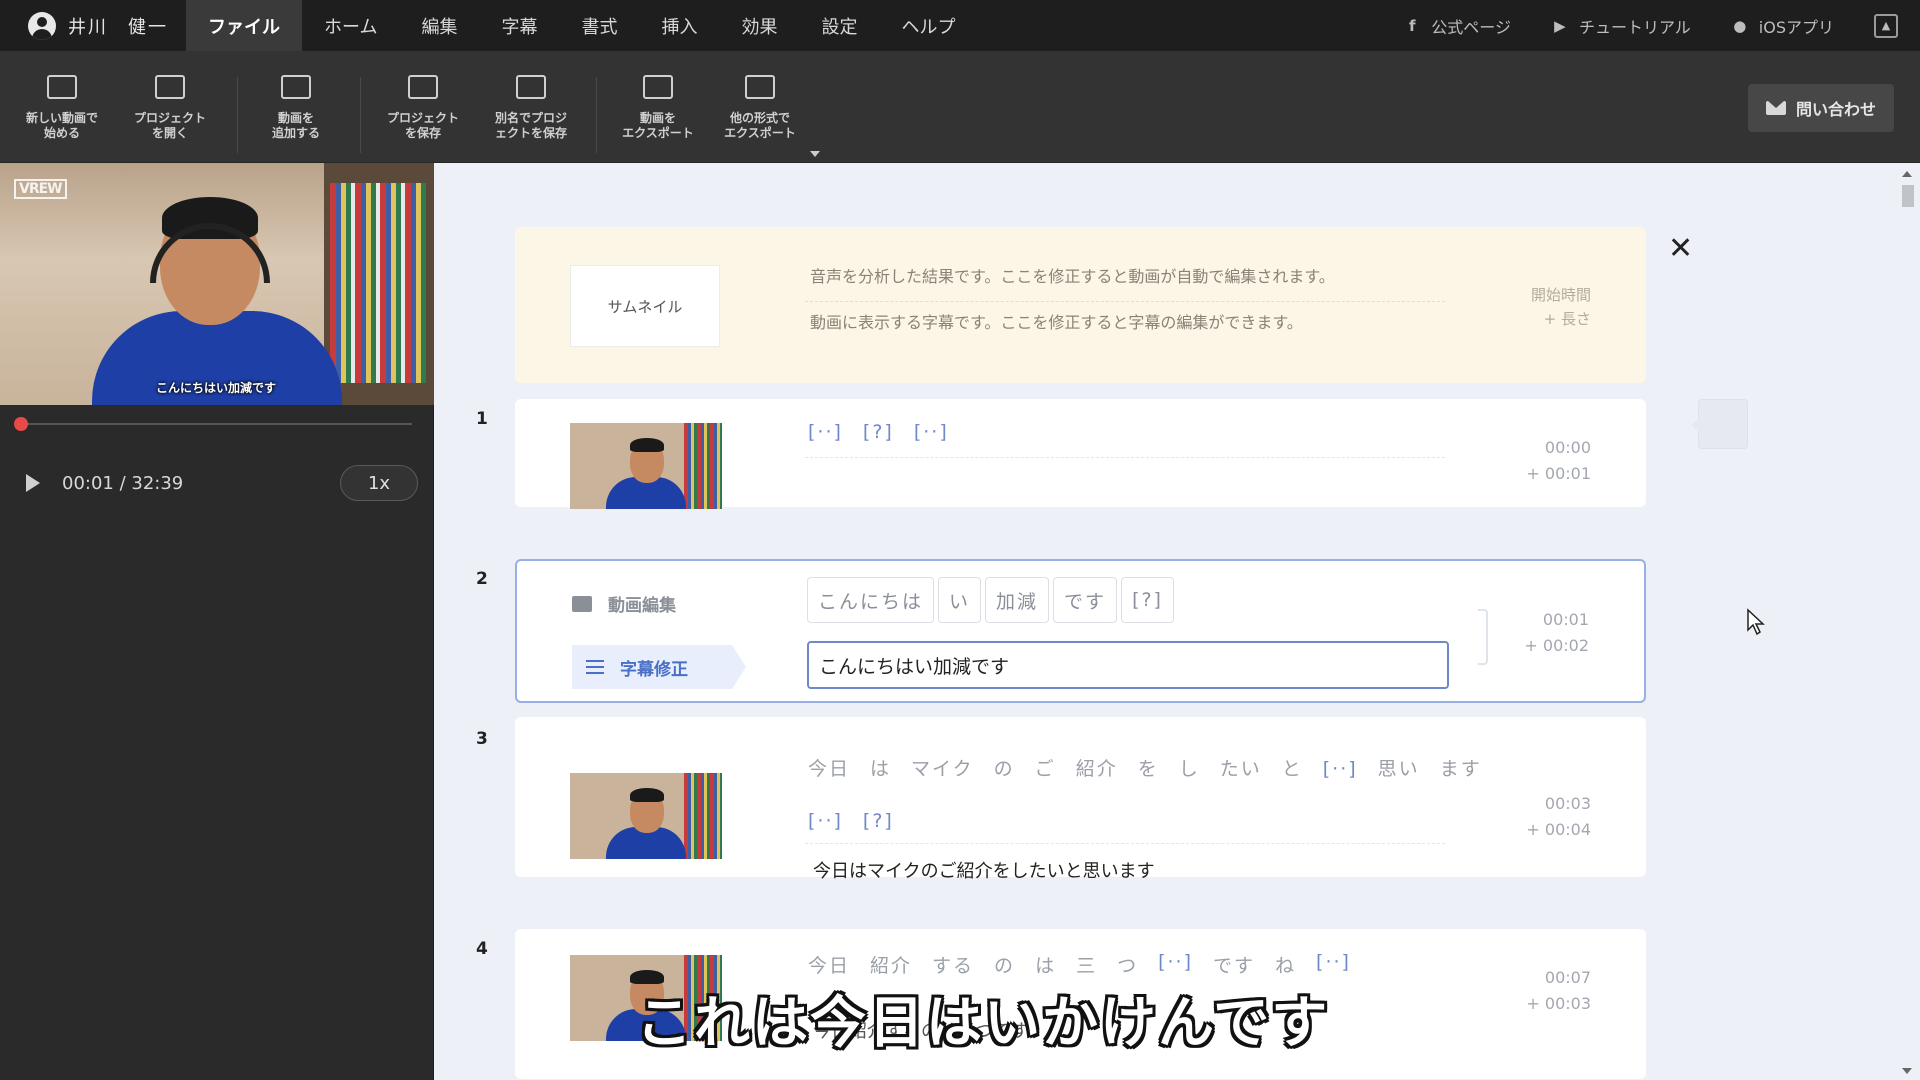 Image resolution: width=1920 pixels, height=1080 pixels. Describe the element at coordinates (599, 25) in the screenshot. I see `menu-format: 書式` at that location.